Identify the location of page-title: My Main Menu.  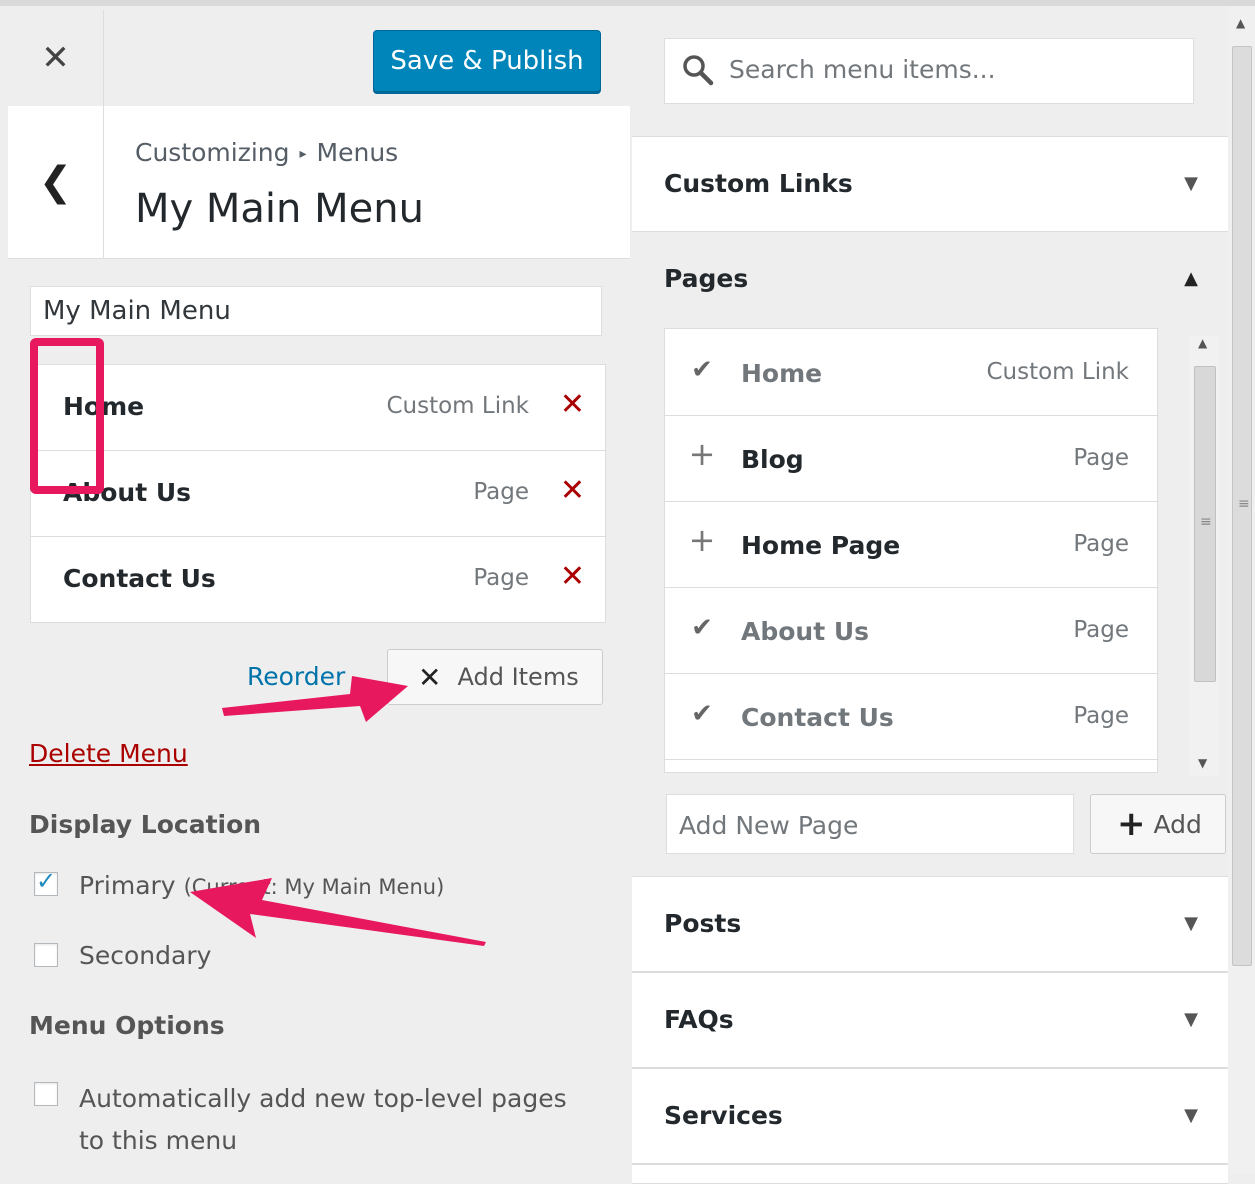
(279, 209).